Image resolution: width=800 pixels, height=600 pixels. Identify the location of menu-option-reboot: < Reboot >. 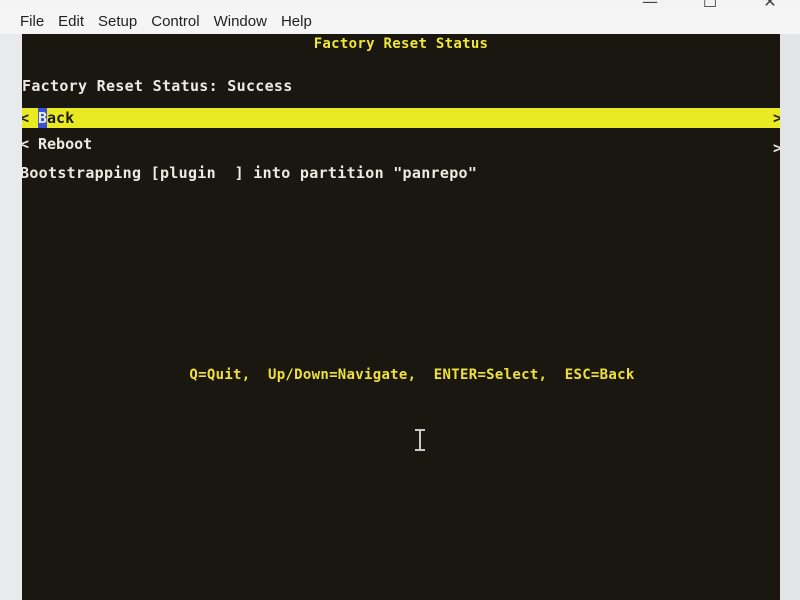
(401, 145).